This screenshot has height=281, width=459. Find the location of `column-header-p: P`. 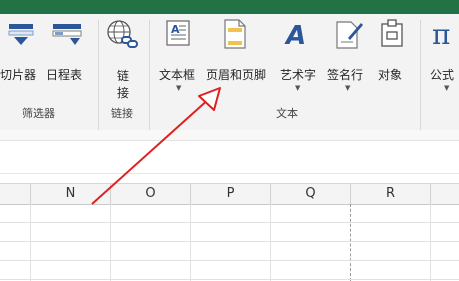

column-header-p: P is located at coordinates (231, 194).